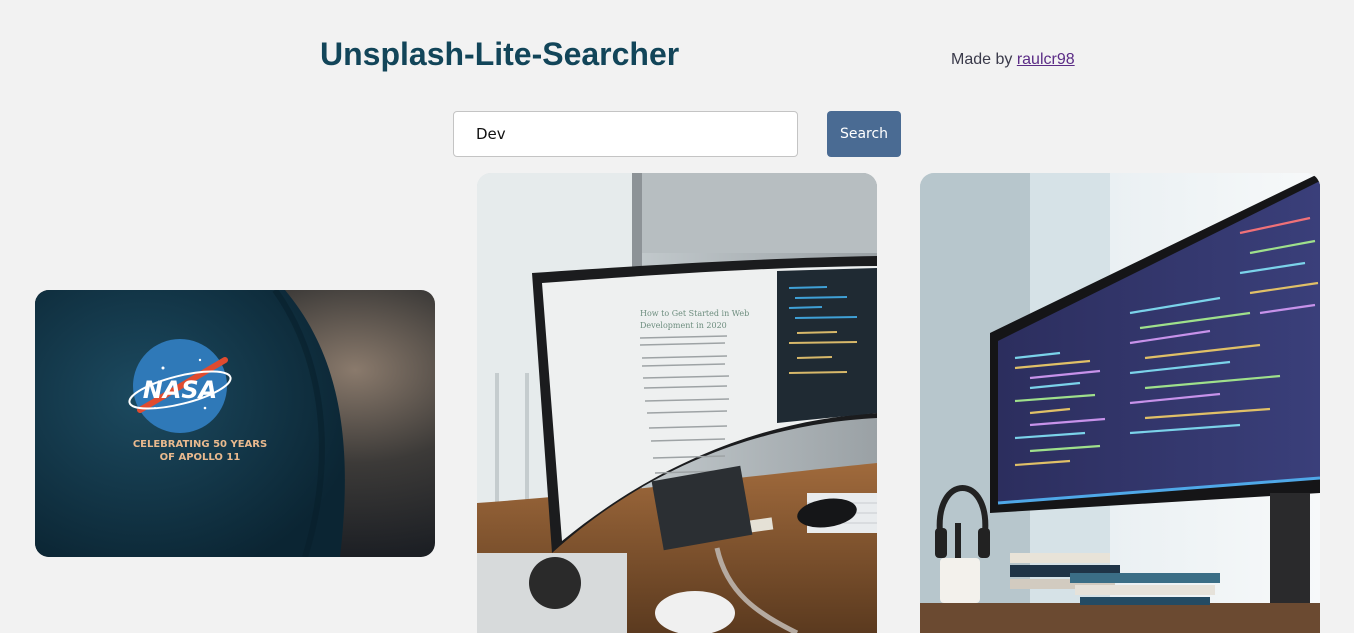 The height and width of the screenshot is (633, 1354). What do you see at coordinates (200, 444) in the screenshot?
I see `patch-caption-1: CELEBRATING 50 YEARS` at bounding box center [200, 444].